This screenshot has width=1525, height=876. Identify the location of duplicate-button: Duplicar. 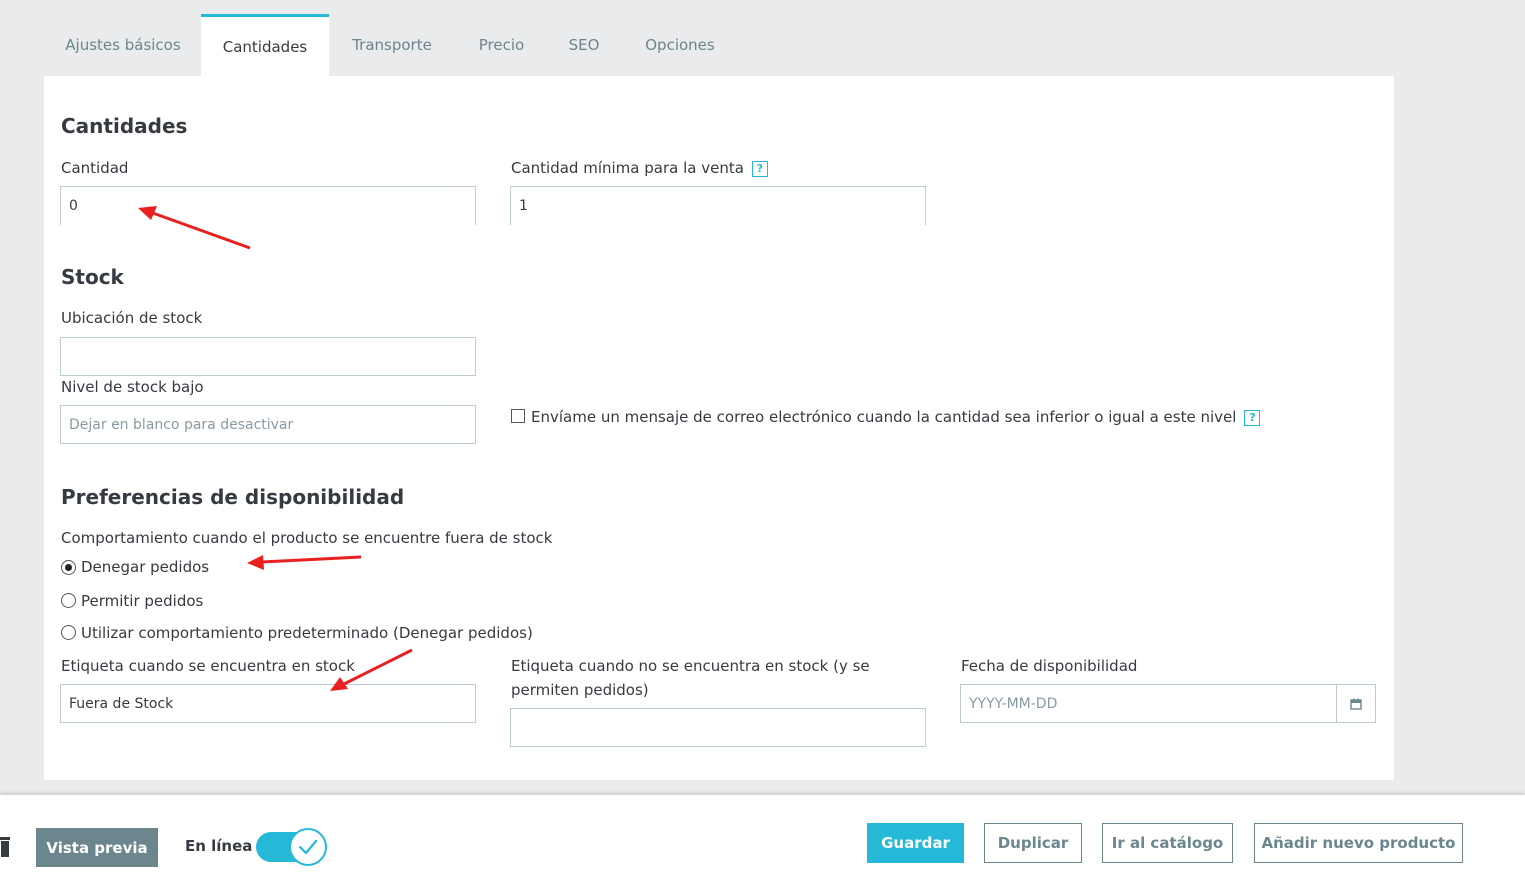
(1033, 843).